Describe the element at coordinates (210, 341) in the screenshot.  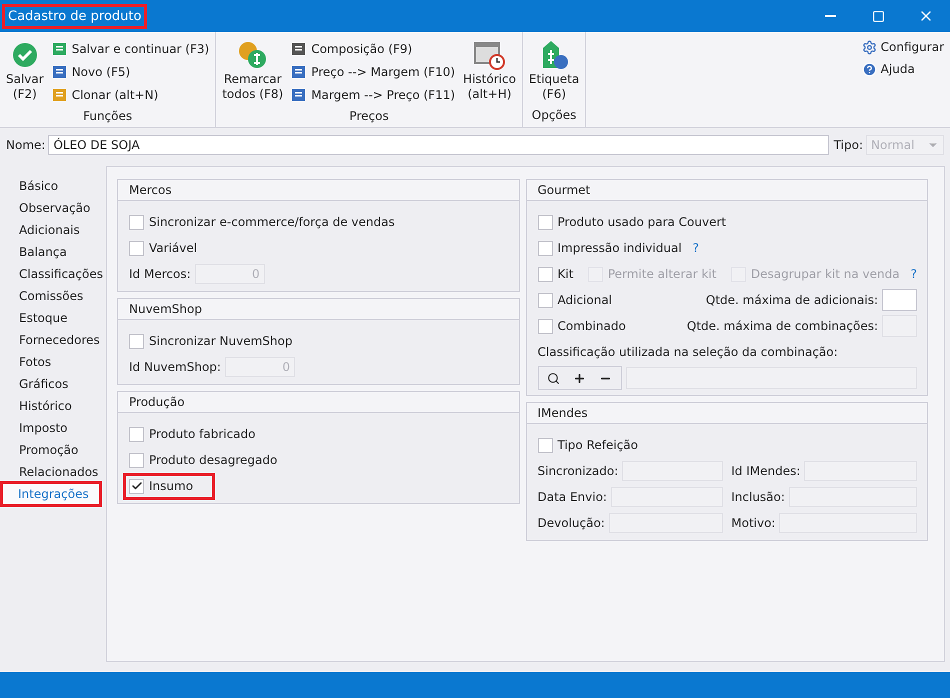
I see `checkbox: Sincronizar NuvemShop` at that location.